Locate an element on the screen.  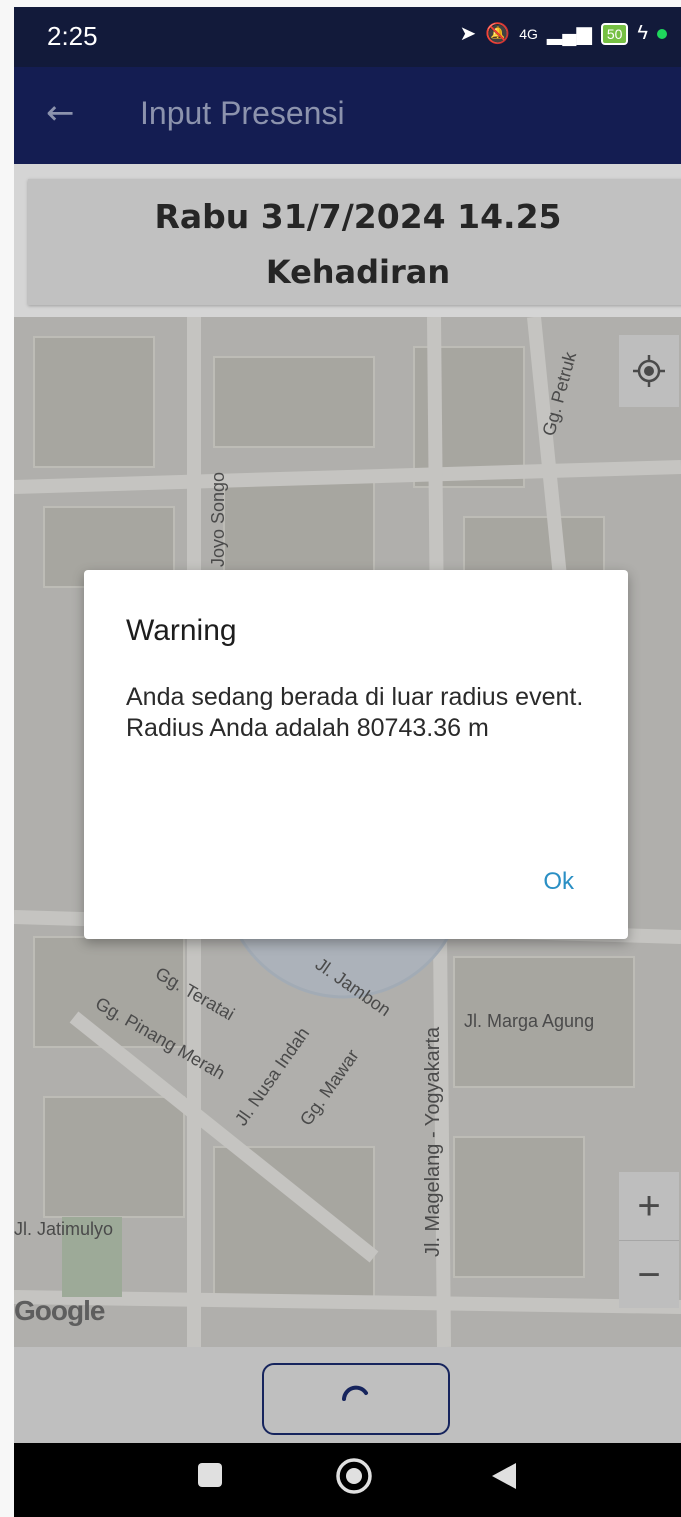
ok-button: Ok is located at coordinates (558, 882).